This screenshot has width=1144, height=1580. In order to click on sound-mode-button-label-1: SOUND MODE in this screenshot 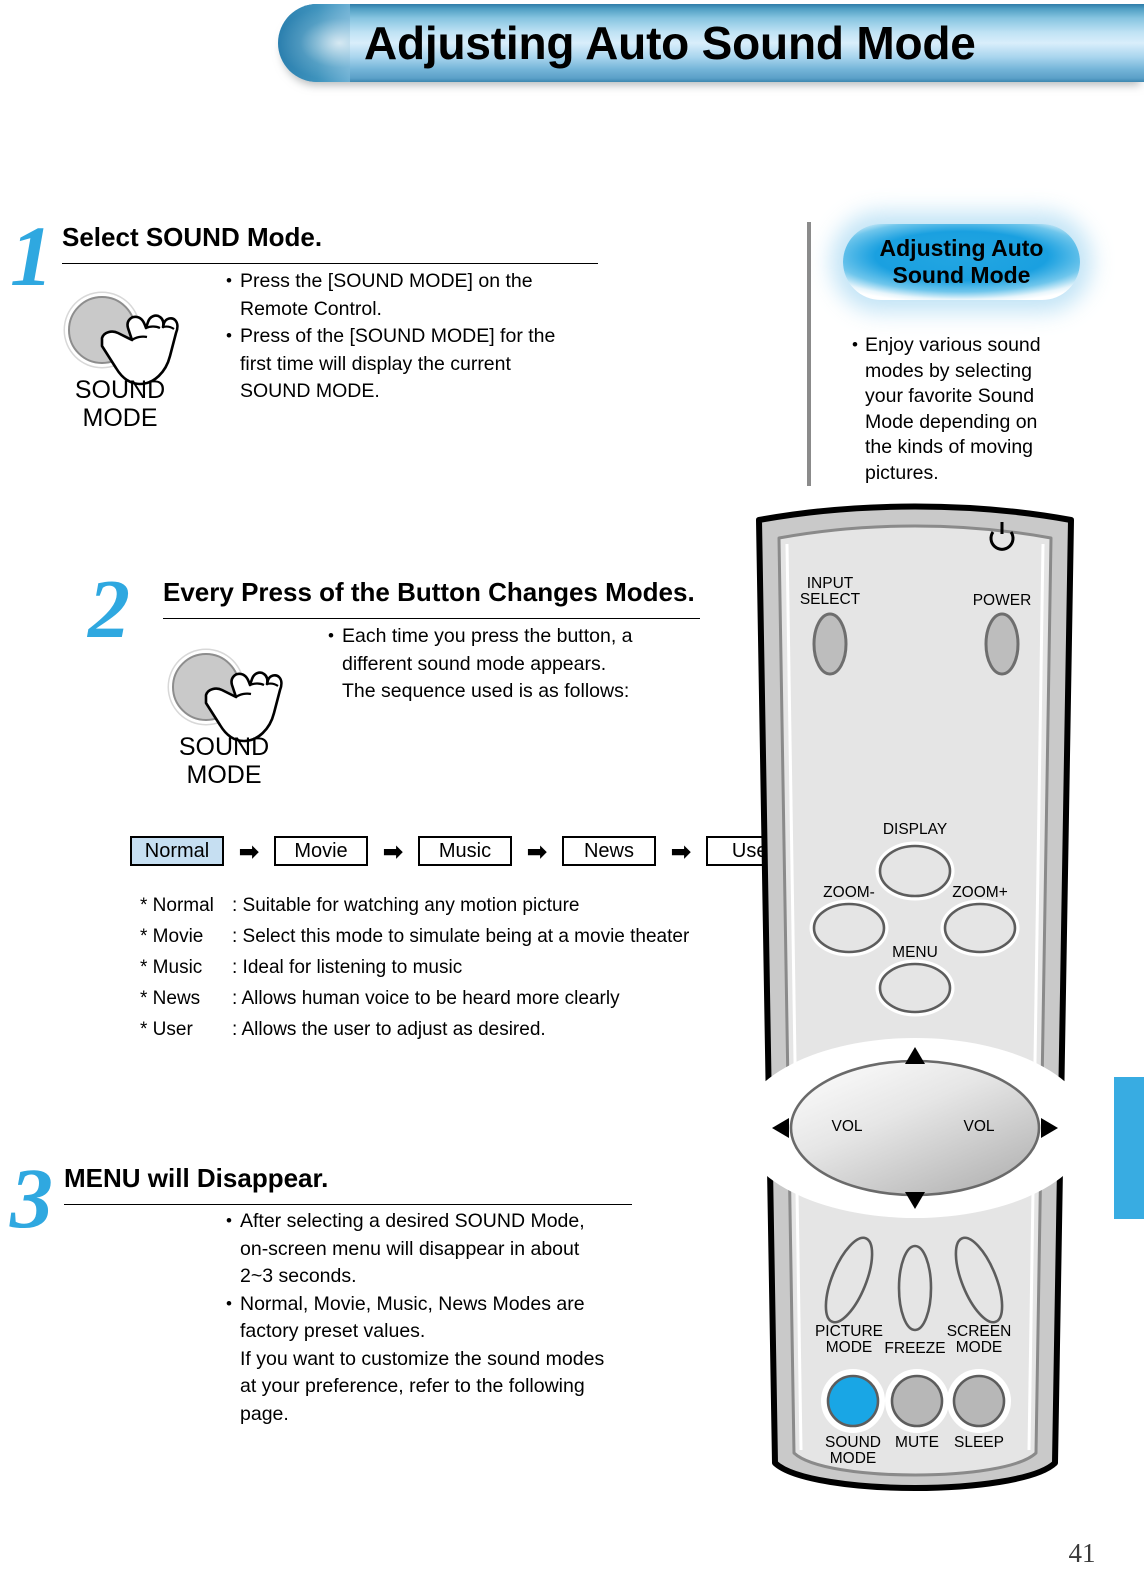, I will do `click(120, 404)`.